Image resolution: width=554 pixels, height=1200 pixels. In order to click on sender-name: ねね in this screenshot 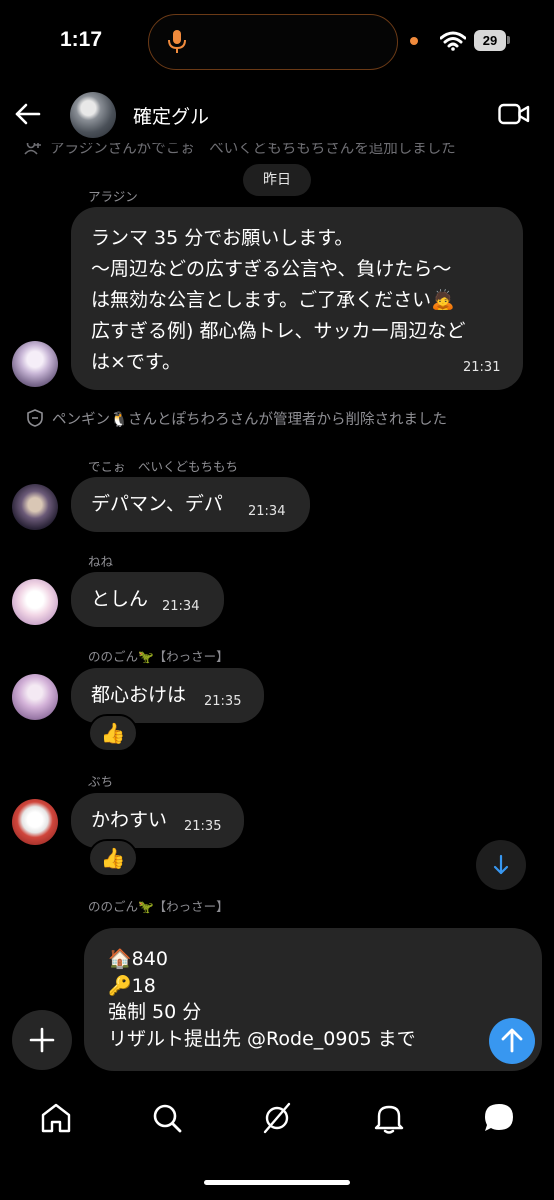, I will do `click(101, 561)`.